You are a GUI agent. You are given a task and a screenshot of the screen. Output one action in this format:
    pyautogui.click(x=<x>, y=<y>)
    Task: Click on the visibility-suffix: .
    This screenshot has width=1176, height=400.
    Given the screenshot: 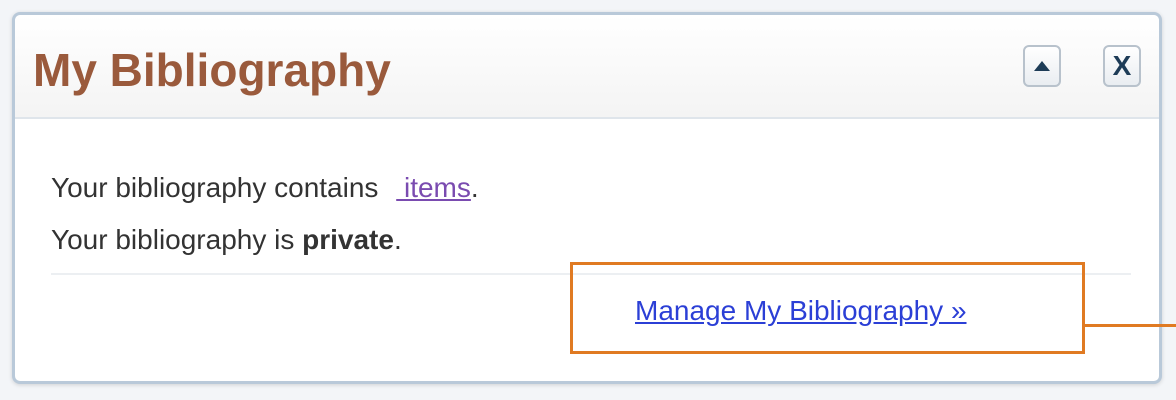 What is the action you would take?
    pyautogui.click(x=397, y=239)
    